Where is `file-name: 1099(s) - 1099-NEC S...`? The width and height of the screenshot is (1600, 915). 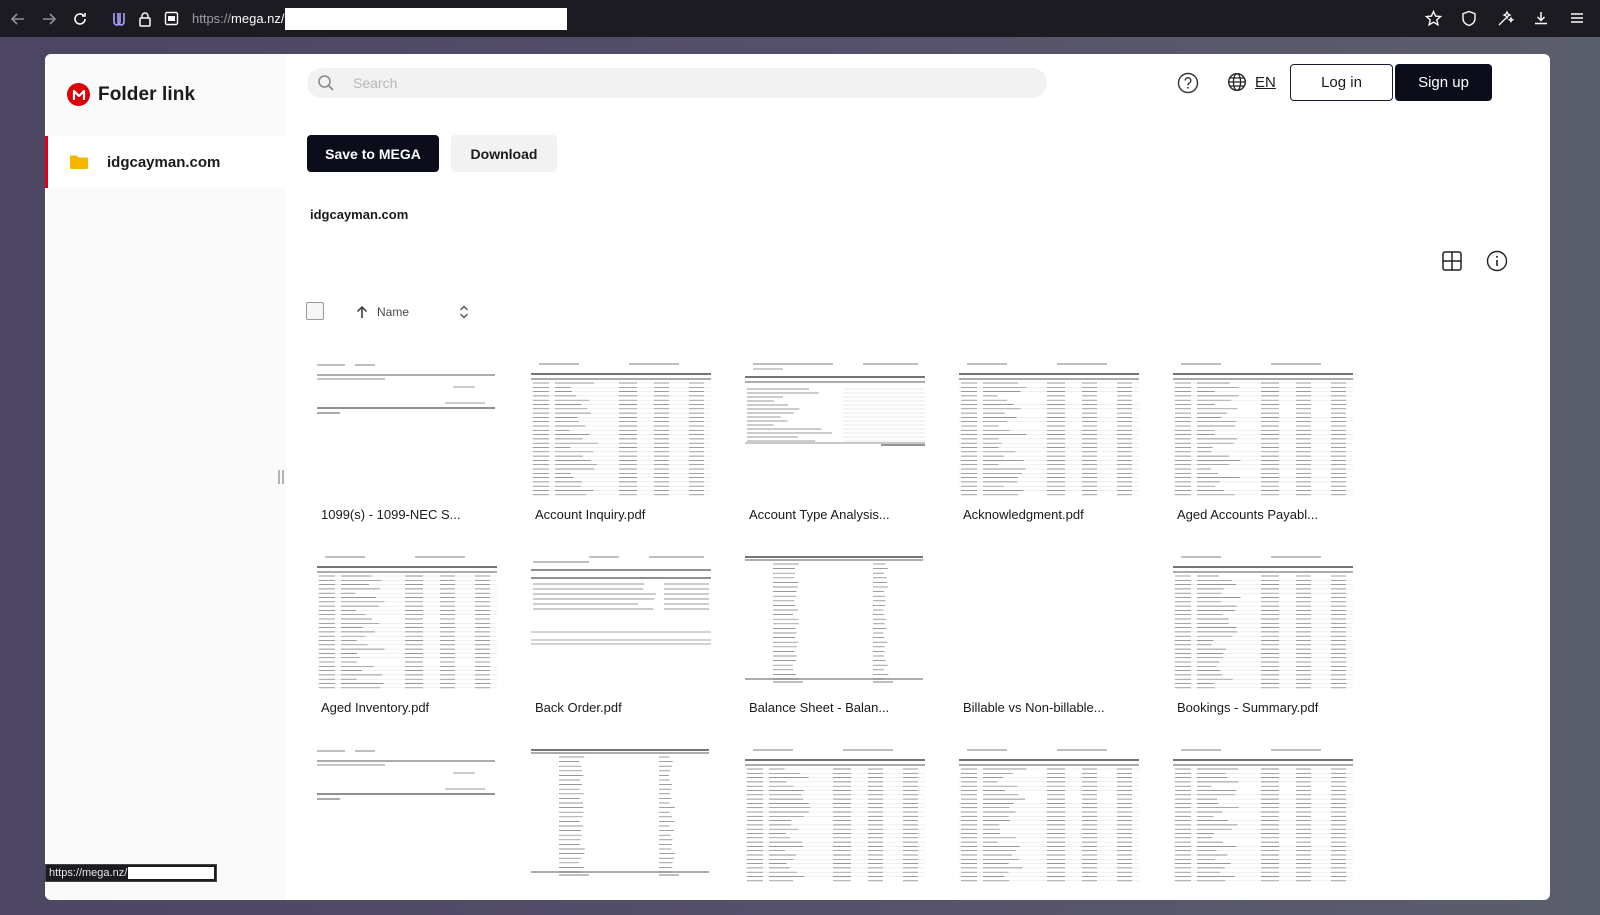 file-name: 1099(s) - 1099-NEC S... is located at coordinates (391, 514).